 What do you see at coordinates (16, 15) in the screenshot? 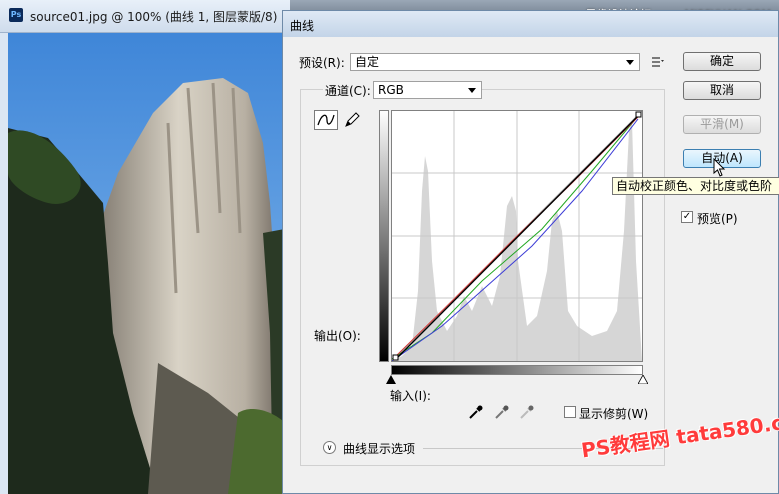
I see `photoshop-icon: Ps` at bounding box center [16, 15].